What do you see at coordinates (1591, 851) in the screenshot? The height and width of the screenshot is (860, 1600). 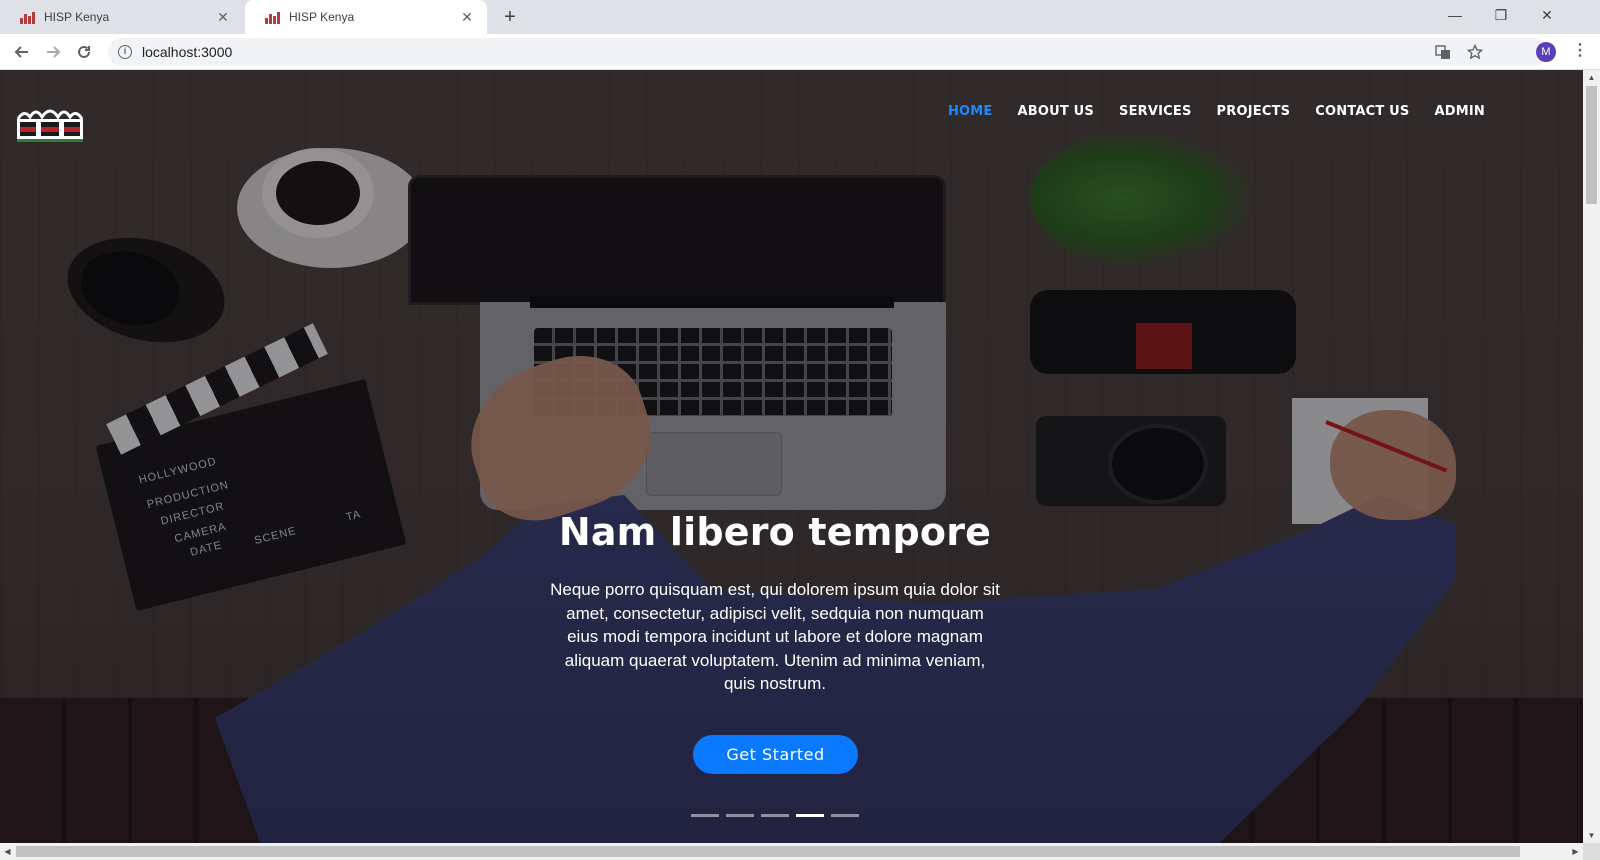 I see `scrollbar-corner` at bounding box center [1591, 851].